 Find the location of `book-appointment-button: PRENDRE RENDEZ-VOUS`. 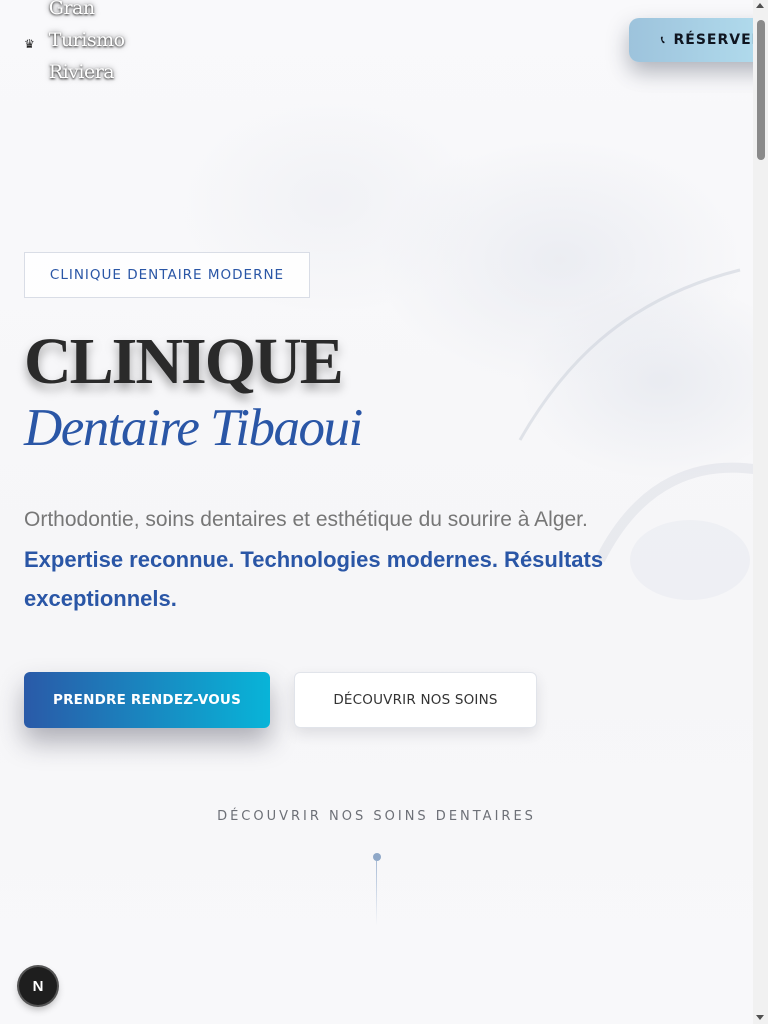

book-appointment-button: PRENDRE RENDEZ-VOUS is located at coordinates (147, 700).